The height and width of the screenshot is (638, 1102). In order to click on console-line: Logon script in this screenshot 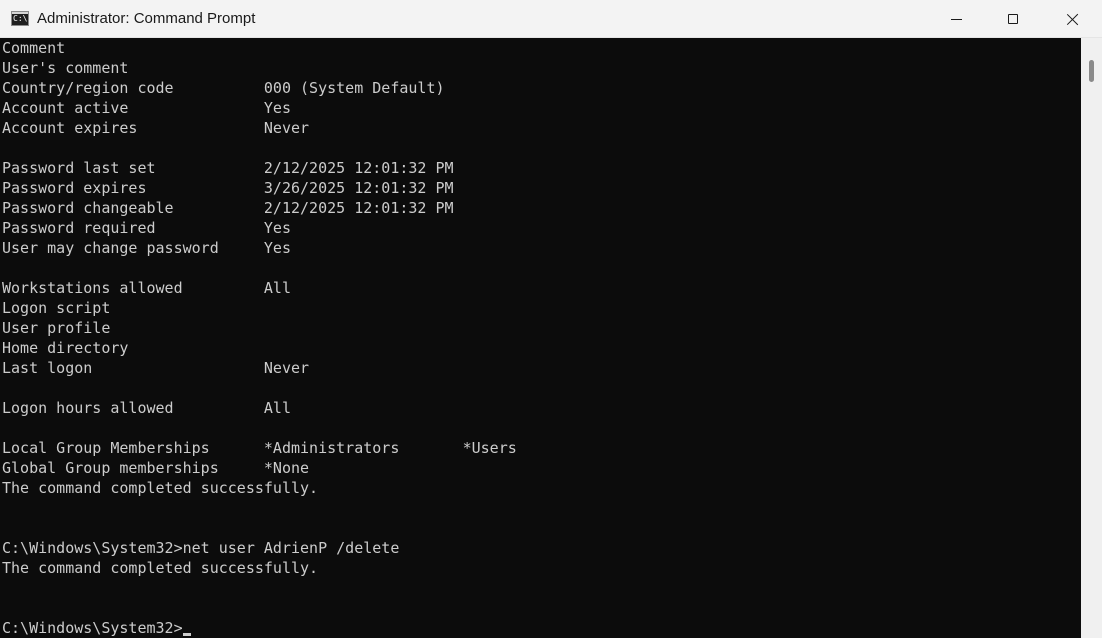, I will do `click(56, 308)`.